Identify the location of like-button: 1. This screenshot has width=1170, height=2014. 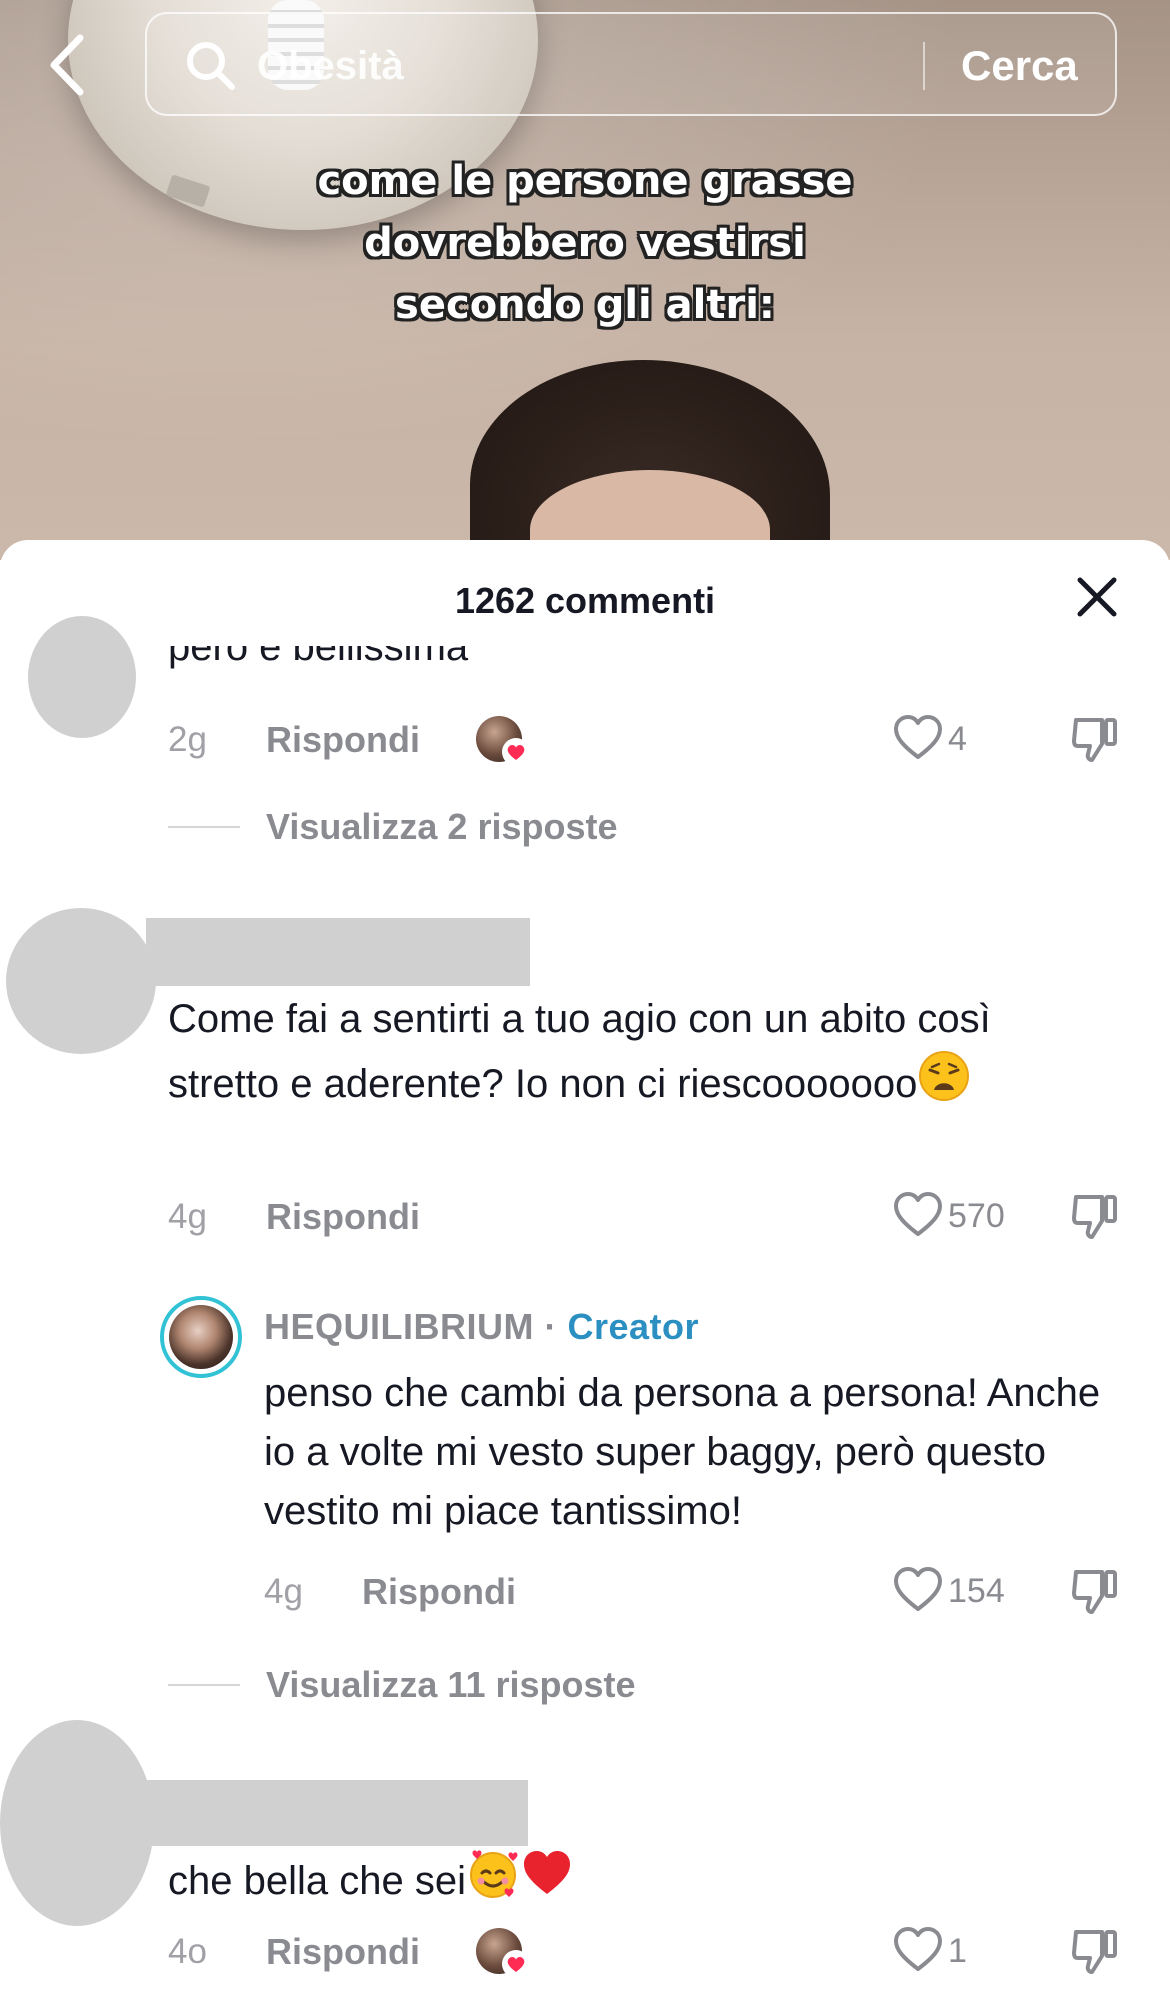
(952, 1952).